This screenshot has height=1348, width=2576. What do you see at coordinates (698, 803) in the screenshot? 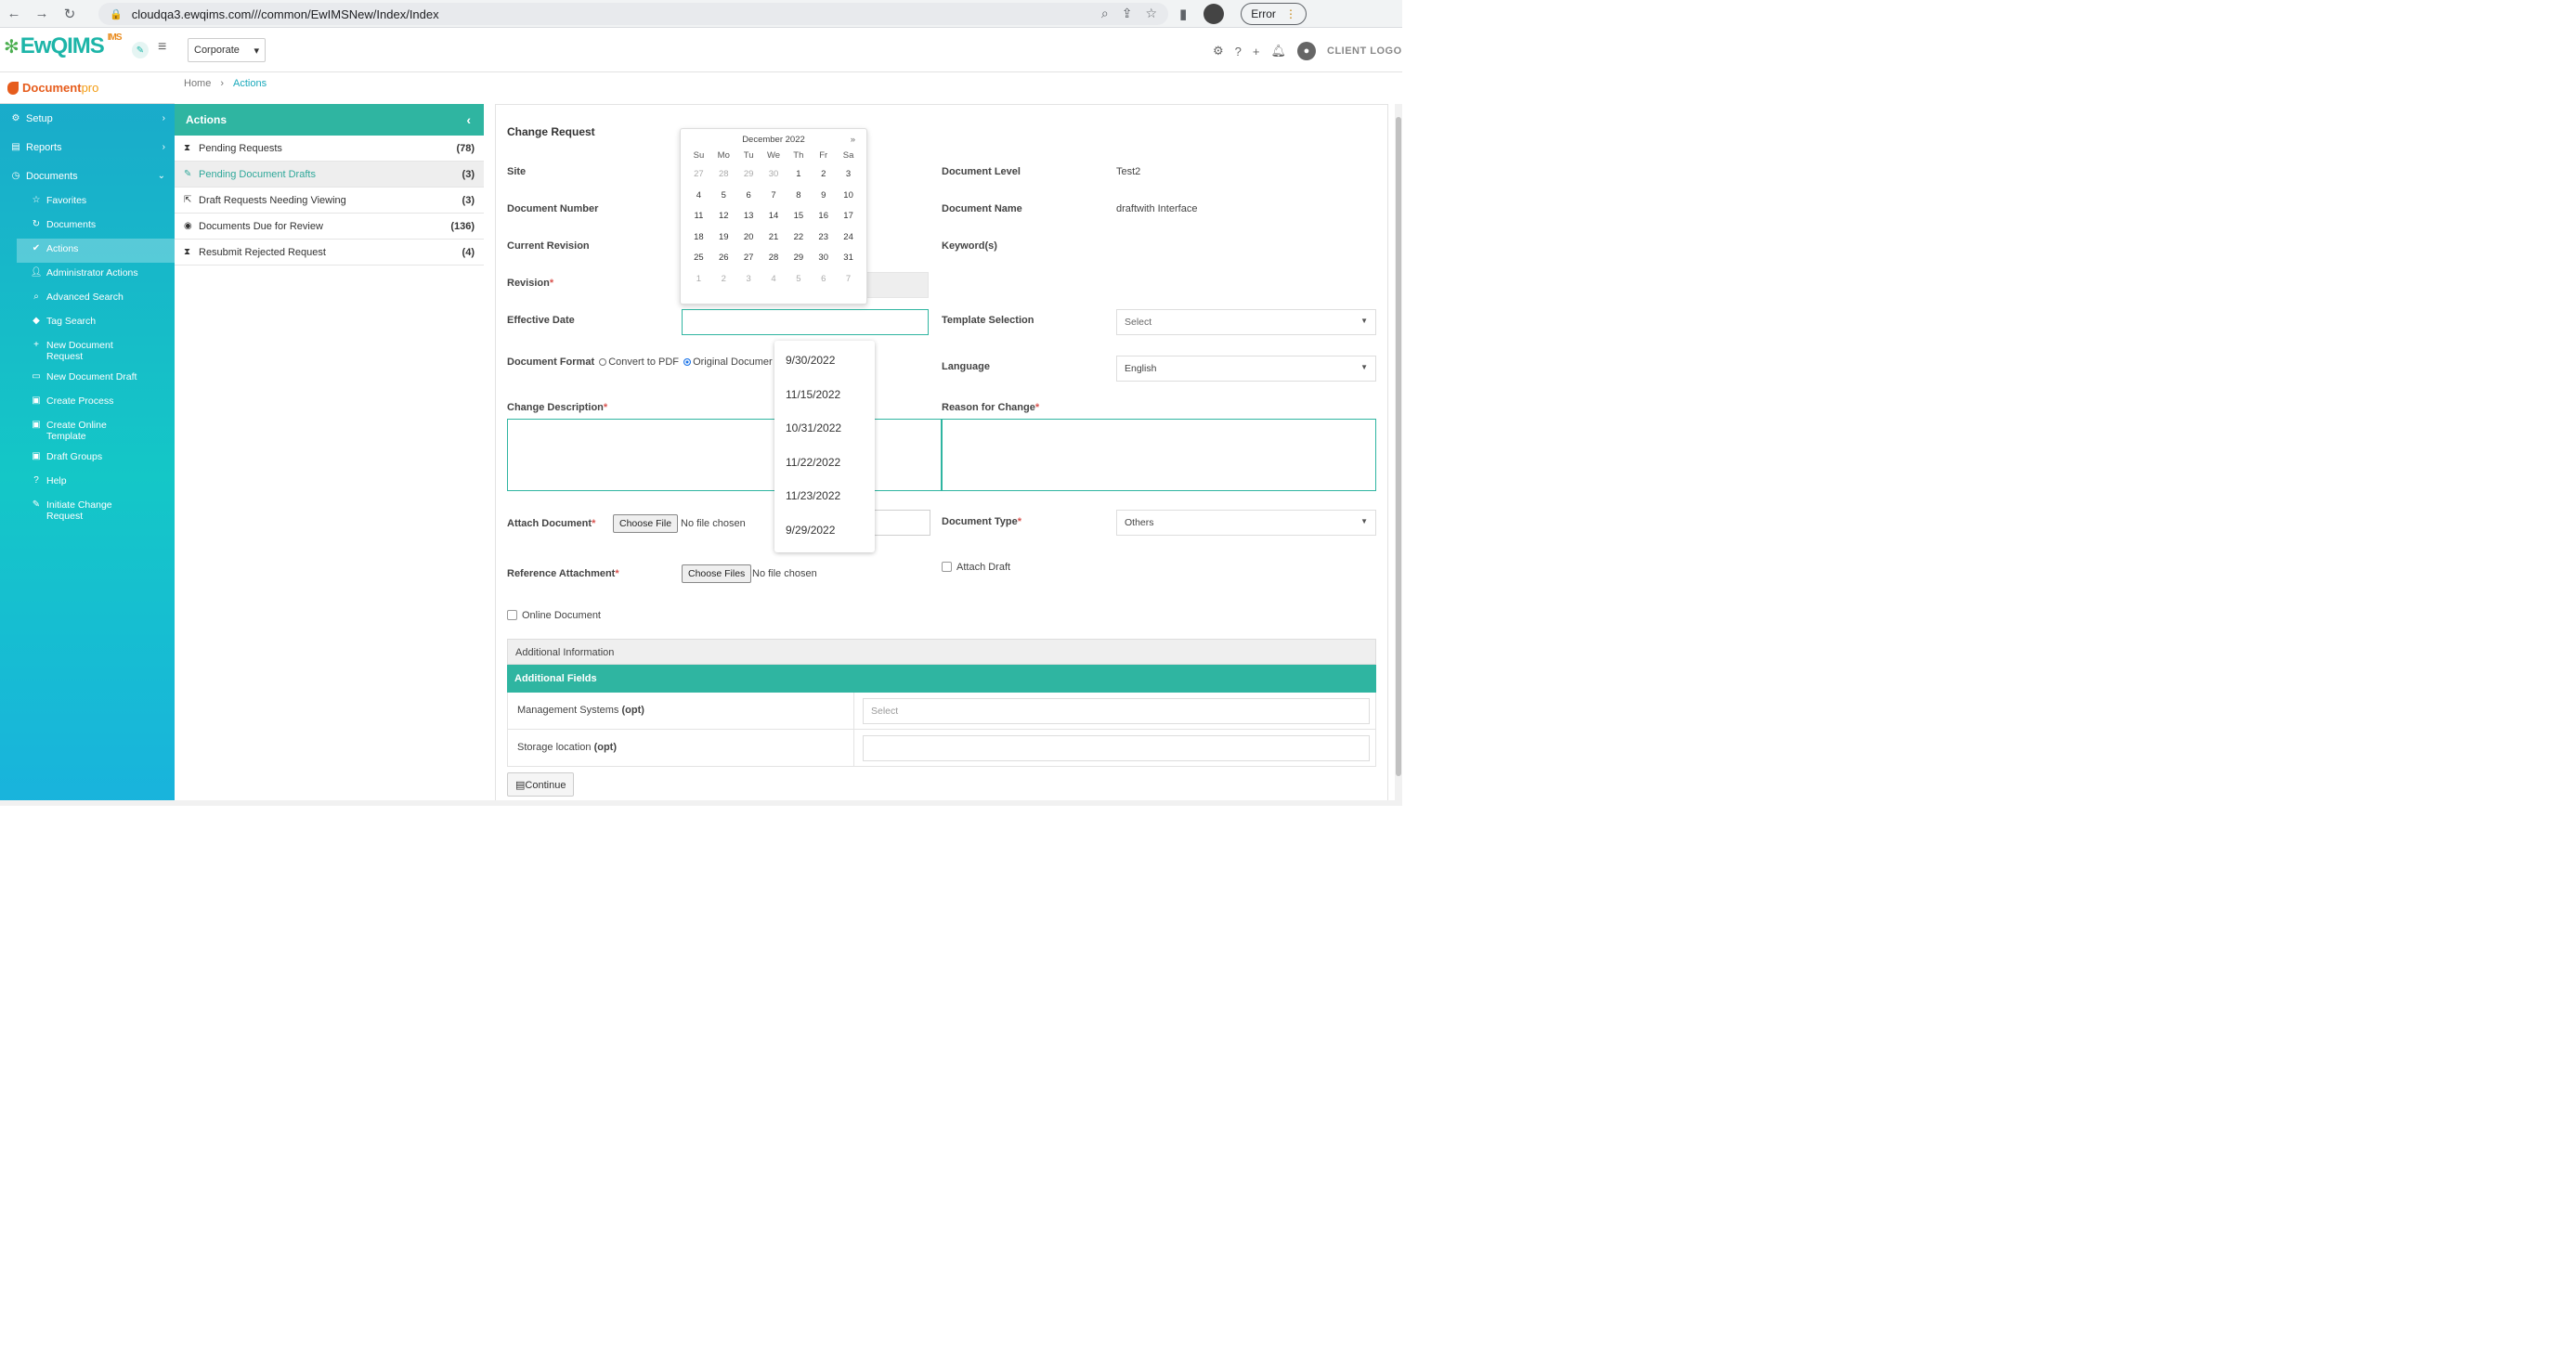
I see `horizontal-scrollbar` at bounding box center [698, 803].